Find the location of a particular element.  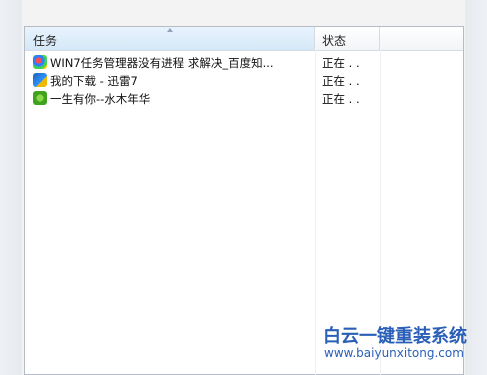

column-header-task-label: 任务 is located at coordinates (45, 41).